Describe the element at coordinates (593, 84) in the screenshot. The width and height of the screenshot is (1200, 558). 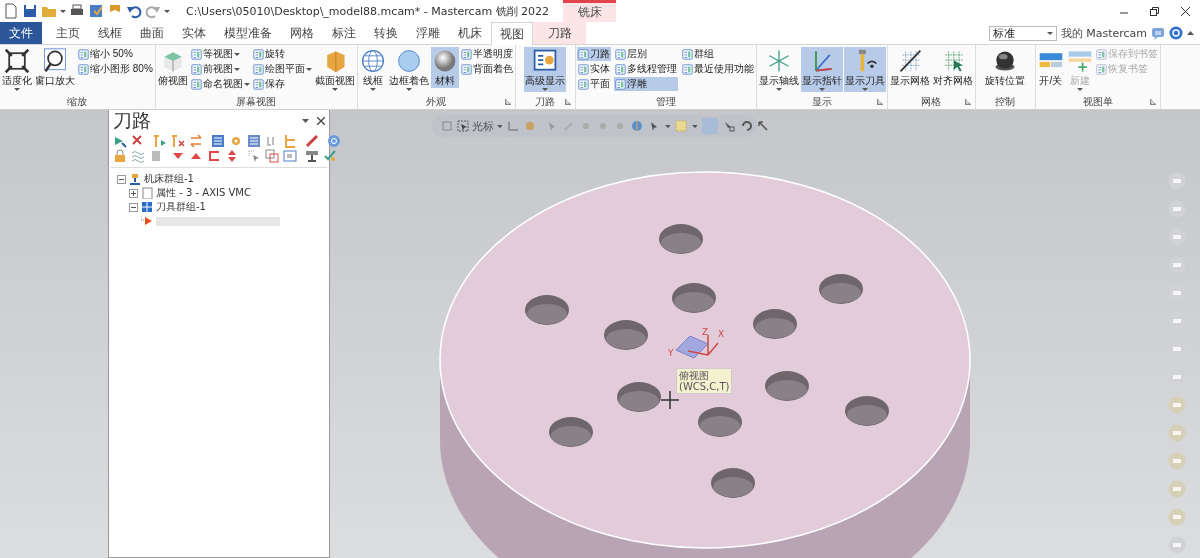
I see `ribbon-small-button: 平面` at that location.